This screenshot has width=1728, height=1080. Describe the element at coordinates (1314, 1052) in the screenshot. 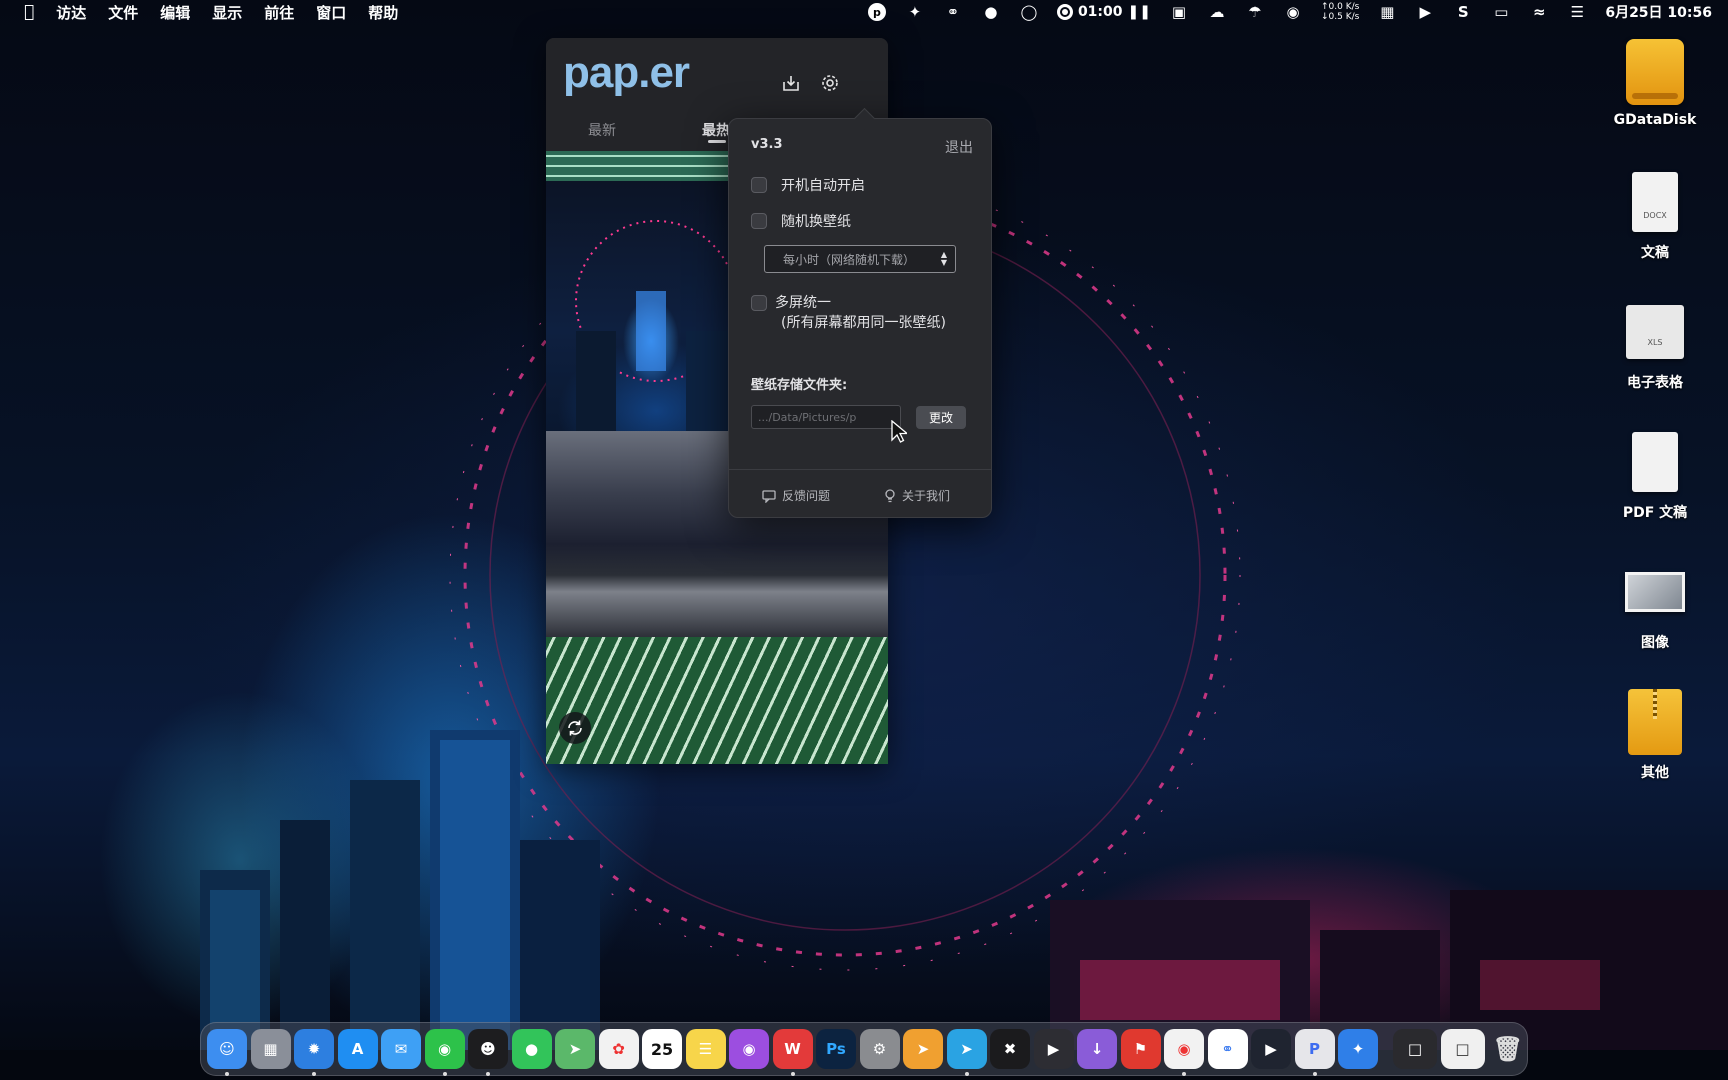

I see `dock-paper-blue-icon: P` at that location.